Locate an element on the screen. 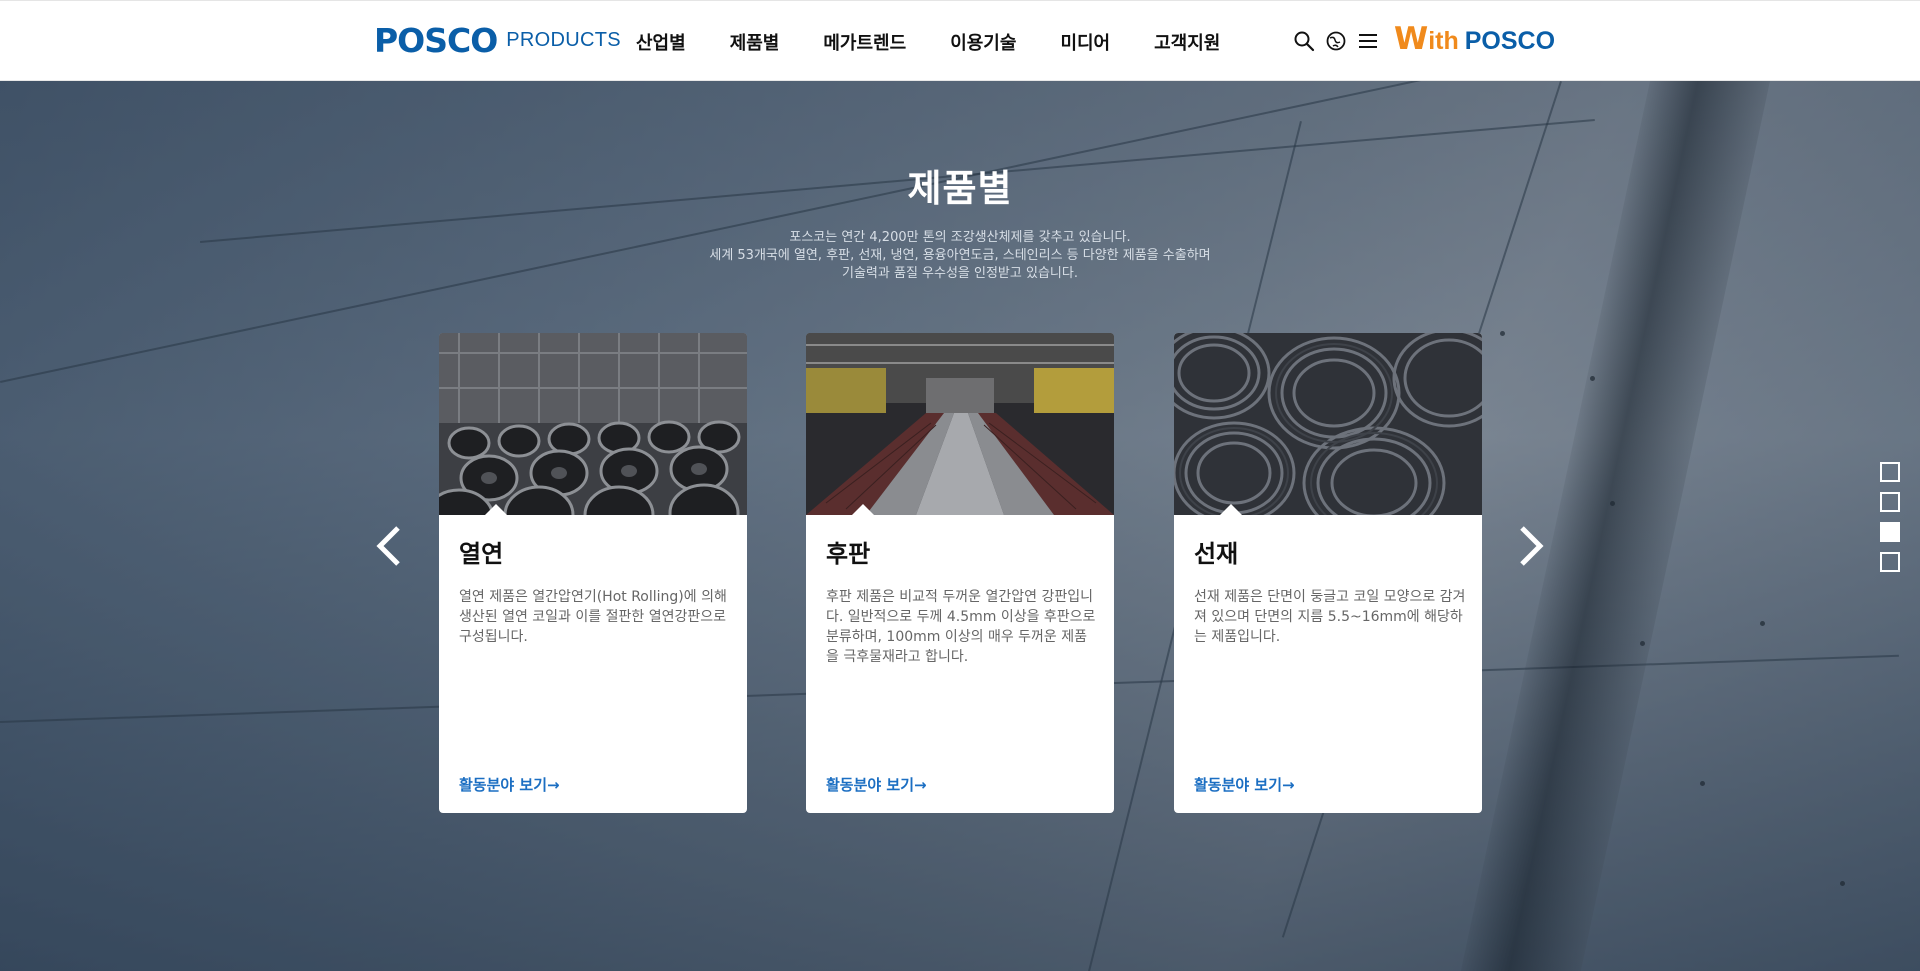 This screenshot has height=971, width=1920. logo-posco-text: POSCO is located at coordinates (436, 40).